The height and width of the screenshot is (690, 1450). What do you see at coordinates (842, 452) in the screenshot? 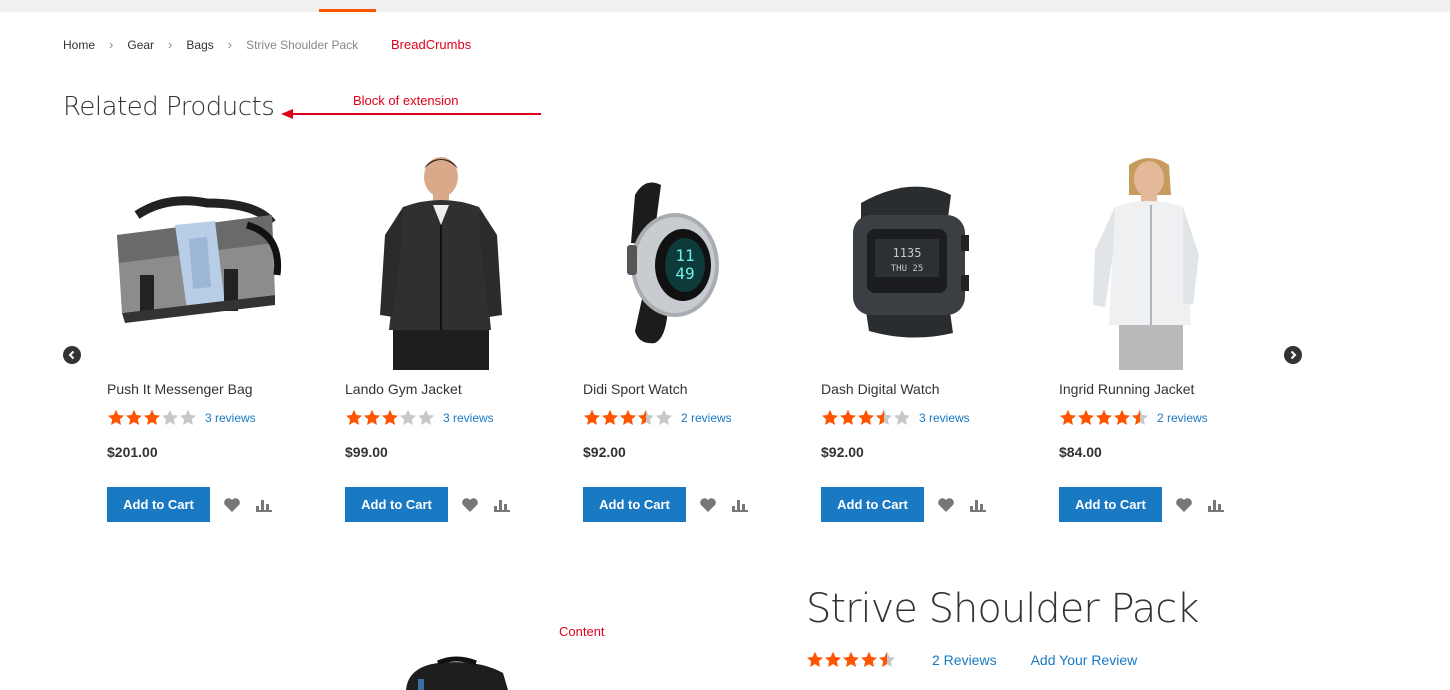
I see `product-price: $92.00` at bounding box center [842, 452].